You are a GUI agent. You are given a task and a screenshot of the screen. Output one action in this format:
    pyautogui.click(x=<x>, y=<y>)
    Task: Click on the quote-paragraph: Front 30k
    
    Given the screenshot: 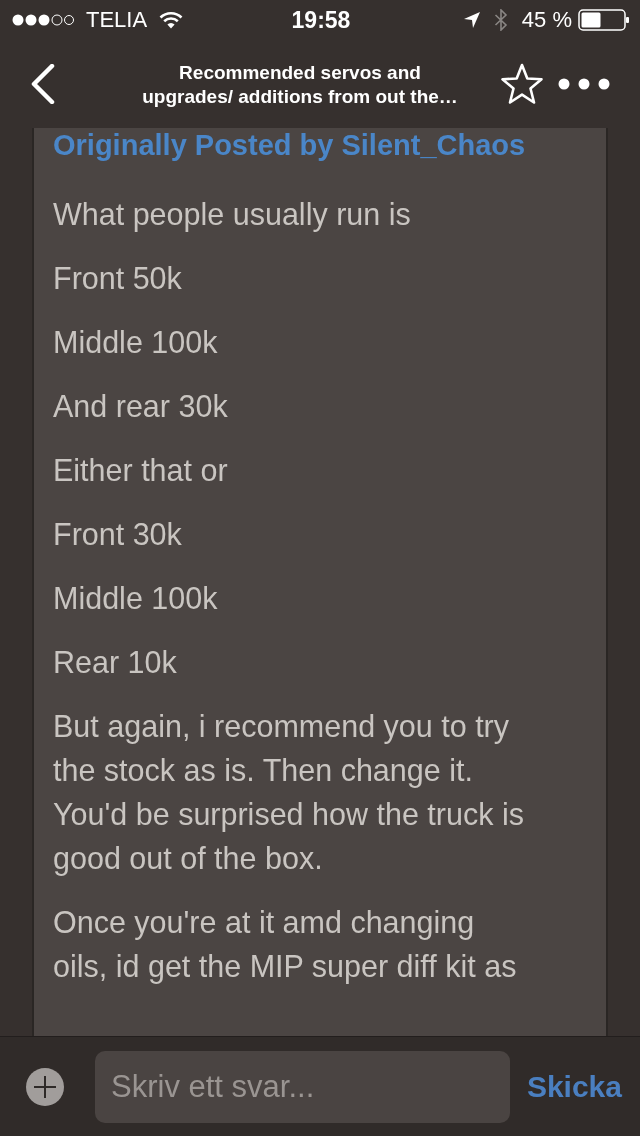 What is the action you would take?
    pyautogui.click(x=118, y=534)
    